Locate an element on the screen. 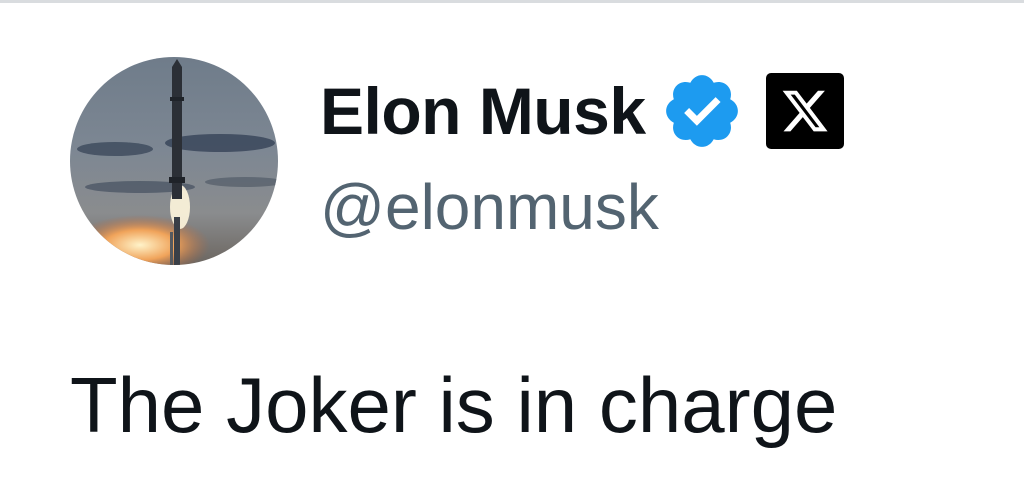  avatar is located at coordinates (174, 161).